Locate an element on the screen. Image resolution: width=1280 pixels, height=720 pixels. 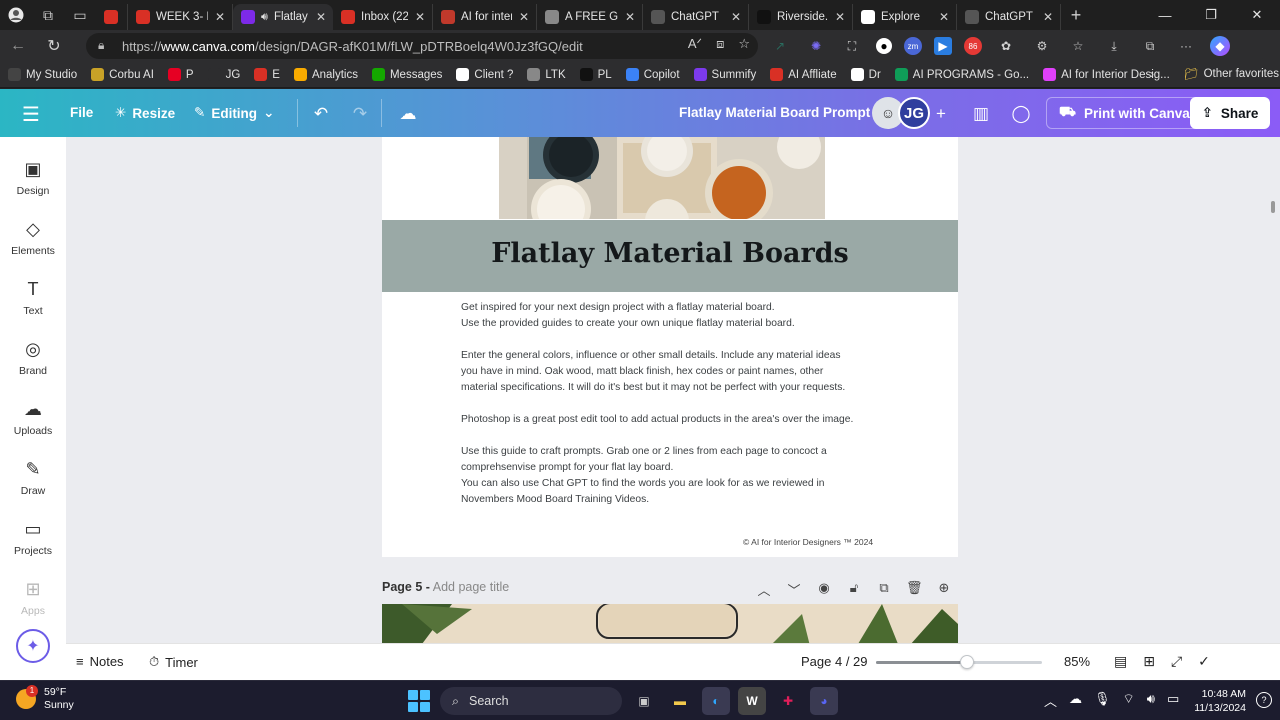
chevron-up-icon: ︿ is located at coordinates (764, 589).